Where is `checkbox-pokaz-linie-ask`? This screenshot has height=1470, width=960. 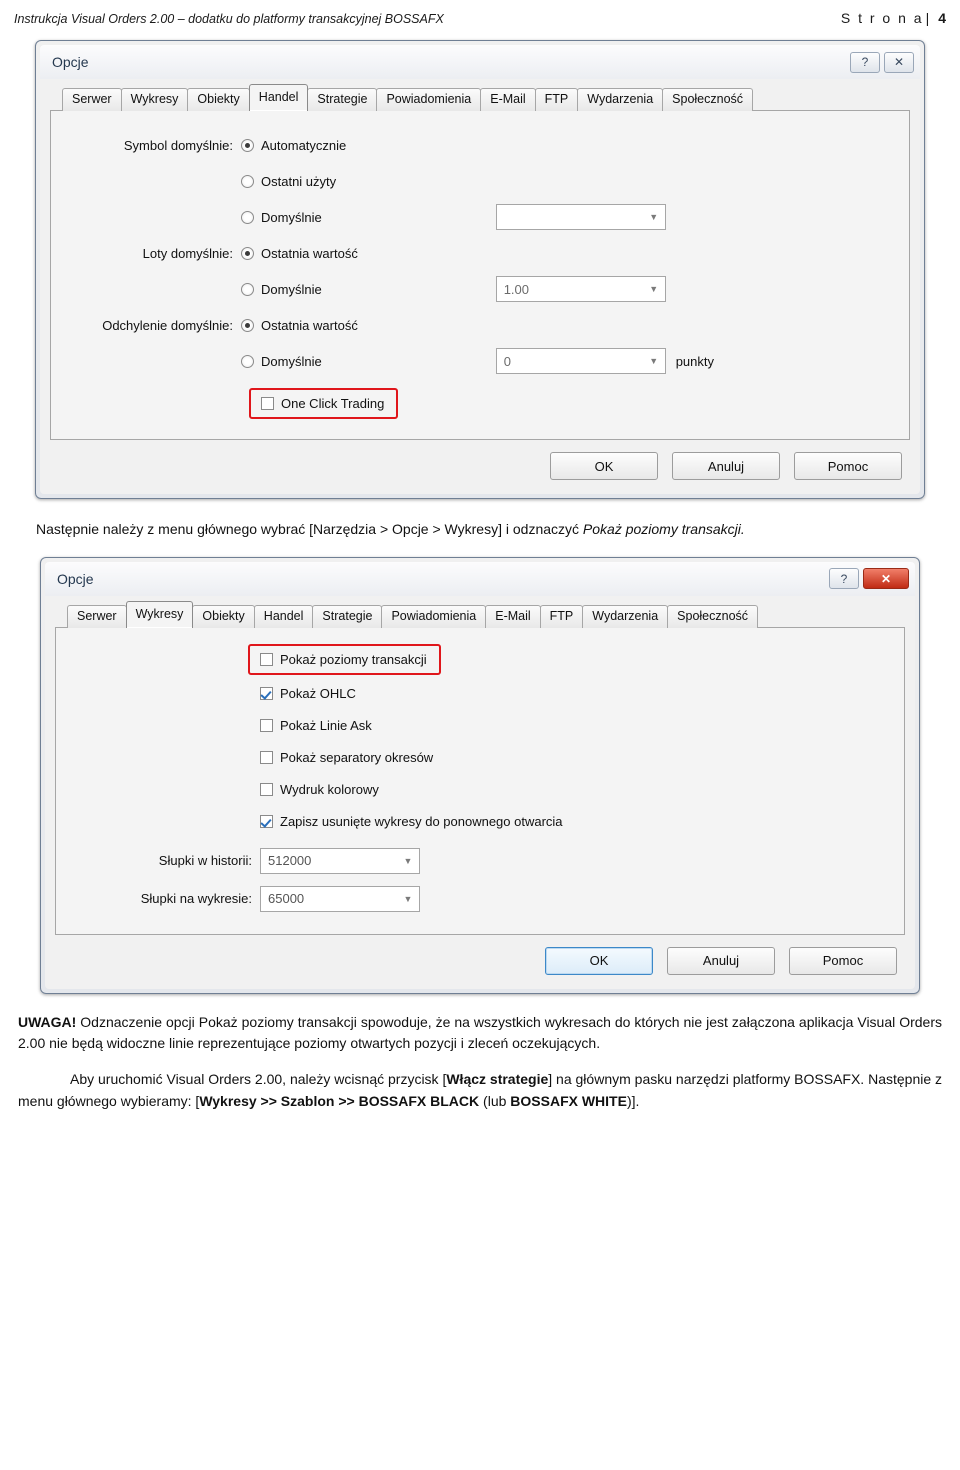 checkbox-pokaz-linie-ask is located at coordinates (266, 726).